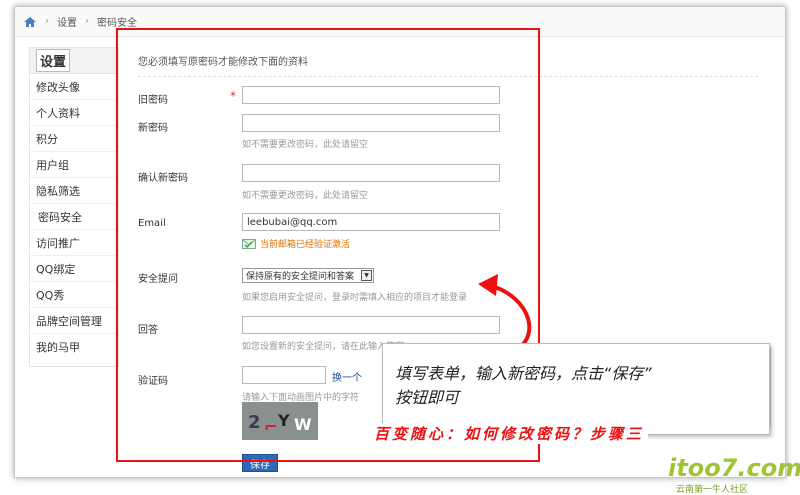 This screenshot has height=495, width=800. What do you see at coordinates (509, 433) in the screenshot?
I see `step-caption: 百变随心：如何修改密码？步骤三` at bounding box center [509, 433].